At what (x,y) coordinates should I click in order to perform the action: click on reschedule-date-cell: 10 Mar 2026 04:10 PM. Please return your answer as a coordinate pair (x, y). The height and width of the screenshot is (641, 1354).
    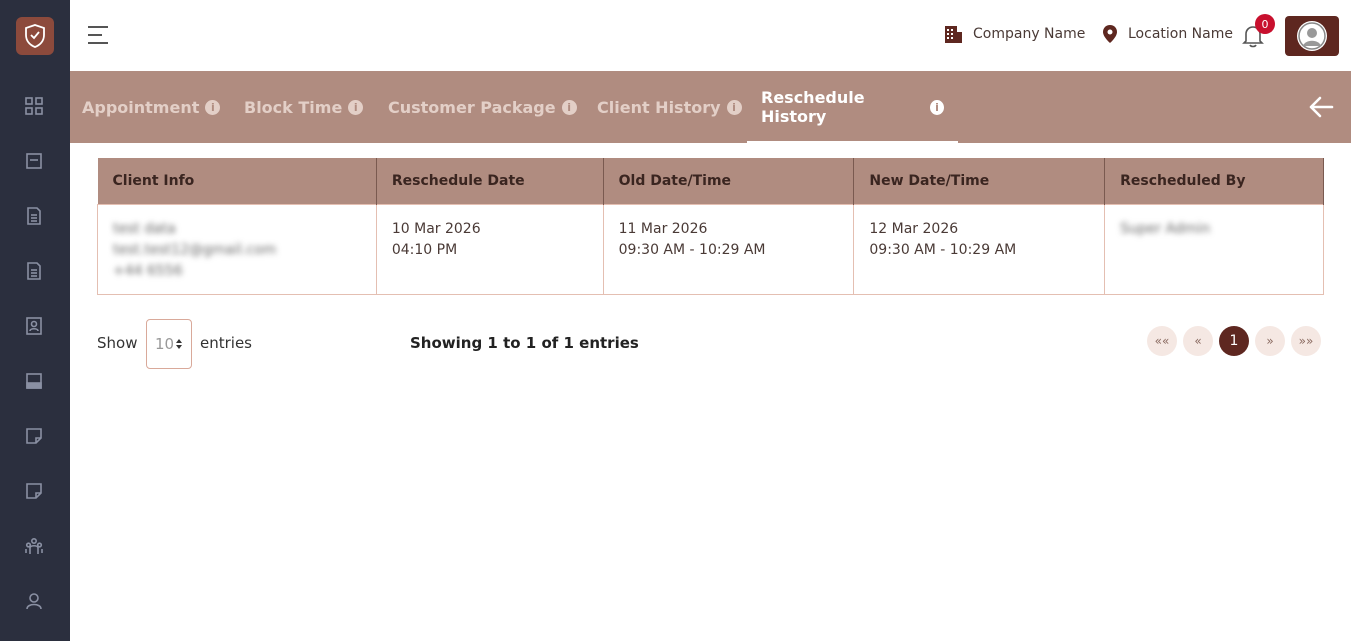
    Looking at the image, I should click on (489, 249).